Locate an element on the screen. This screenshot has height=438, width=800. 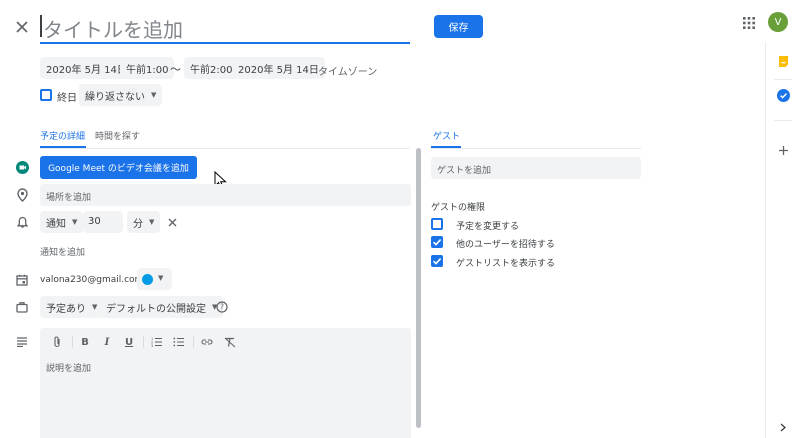
guests-divider is located at coordinates (536, 148).